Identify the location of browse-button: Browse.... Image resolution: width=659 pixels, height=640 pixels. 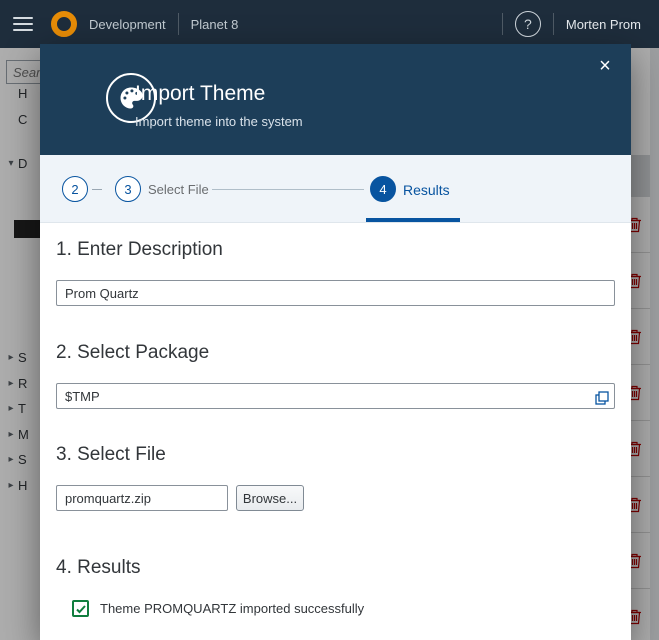
(270, 498).